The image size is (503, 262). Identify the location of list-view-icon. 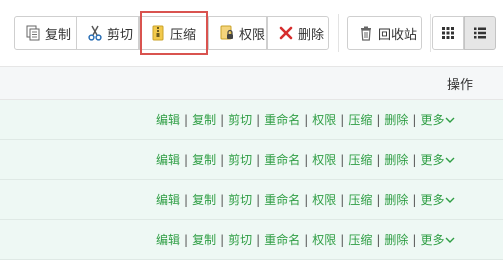
(480, 33).